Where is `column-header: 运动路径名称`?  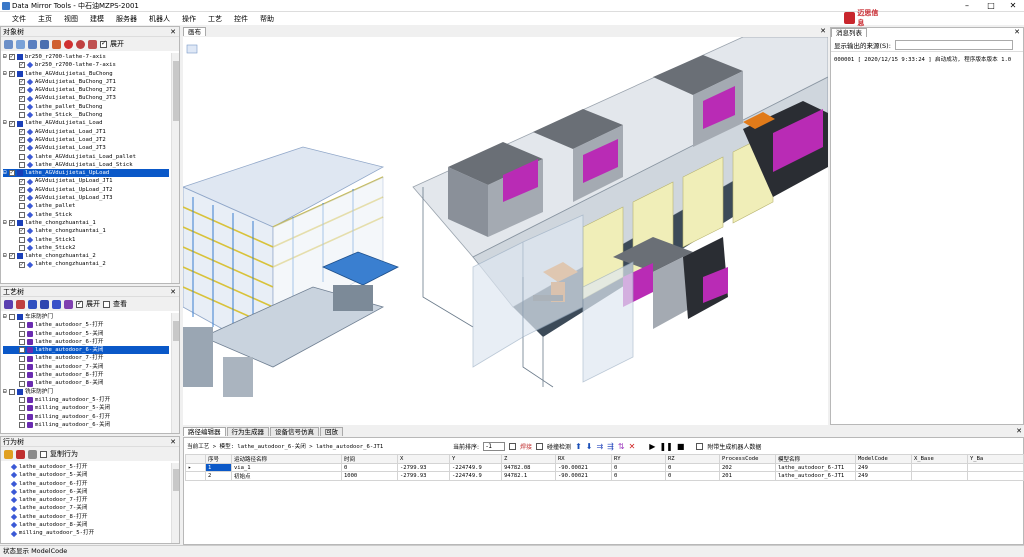 column-header: 运动路径名称 is located at coordinates (286, 459).